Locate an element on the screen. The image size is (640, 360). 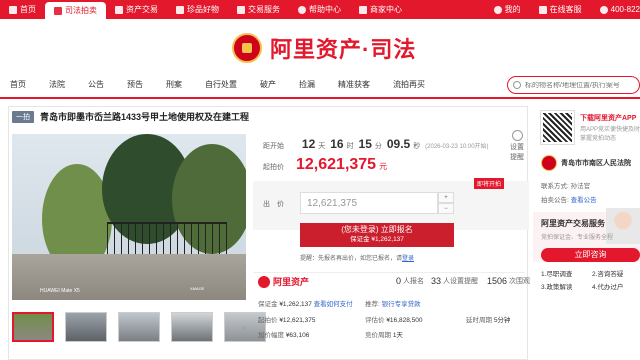
countdown-days: 12 is located at coordinates (308, 144).